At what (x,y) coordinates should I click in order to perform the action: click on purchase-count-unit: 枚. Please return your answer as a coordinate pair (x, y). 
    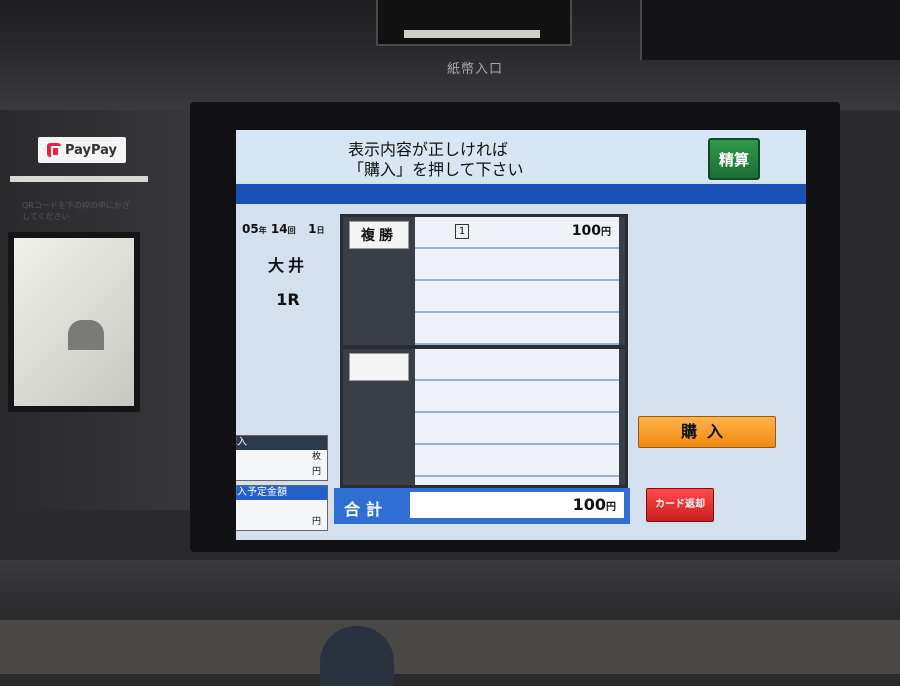
    Looking at the image, I should click on (316, 457).